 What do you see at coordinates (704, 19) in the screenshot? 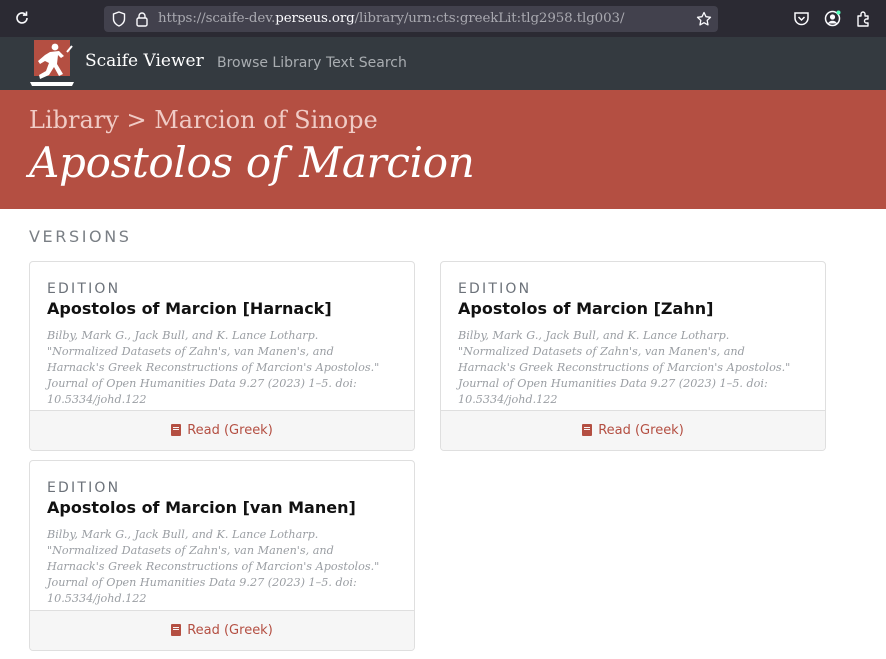
I see `star-icon` at bounding box center [704, 19].